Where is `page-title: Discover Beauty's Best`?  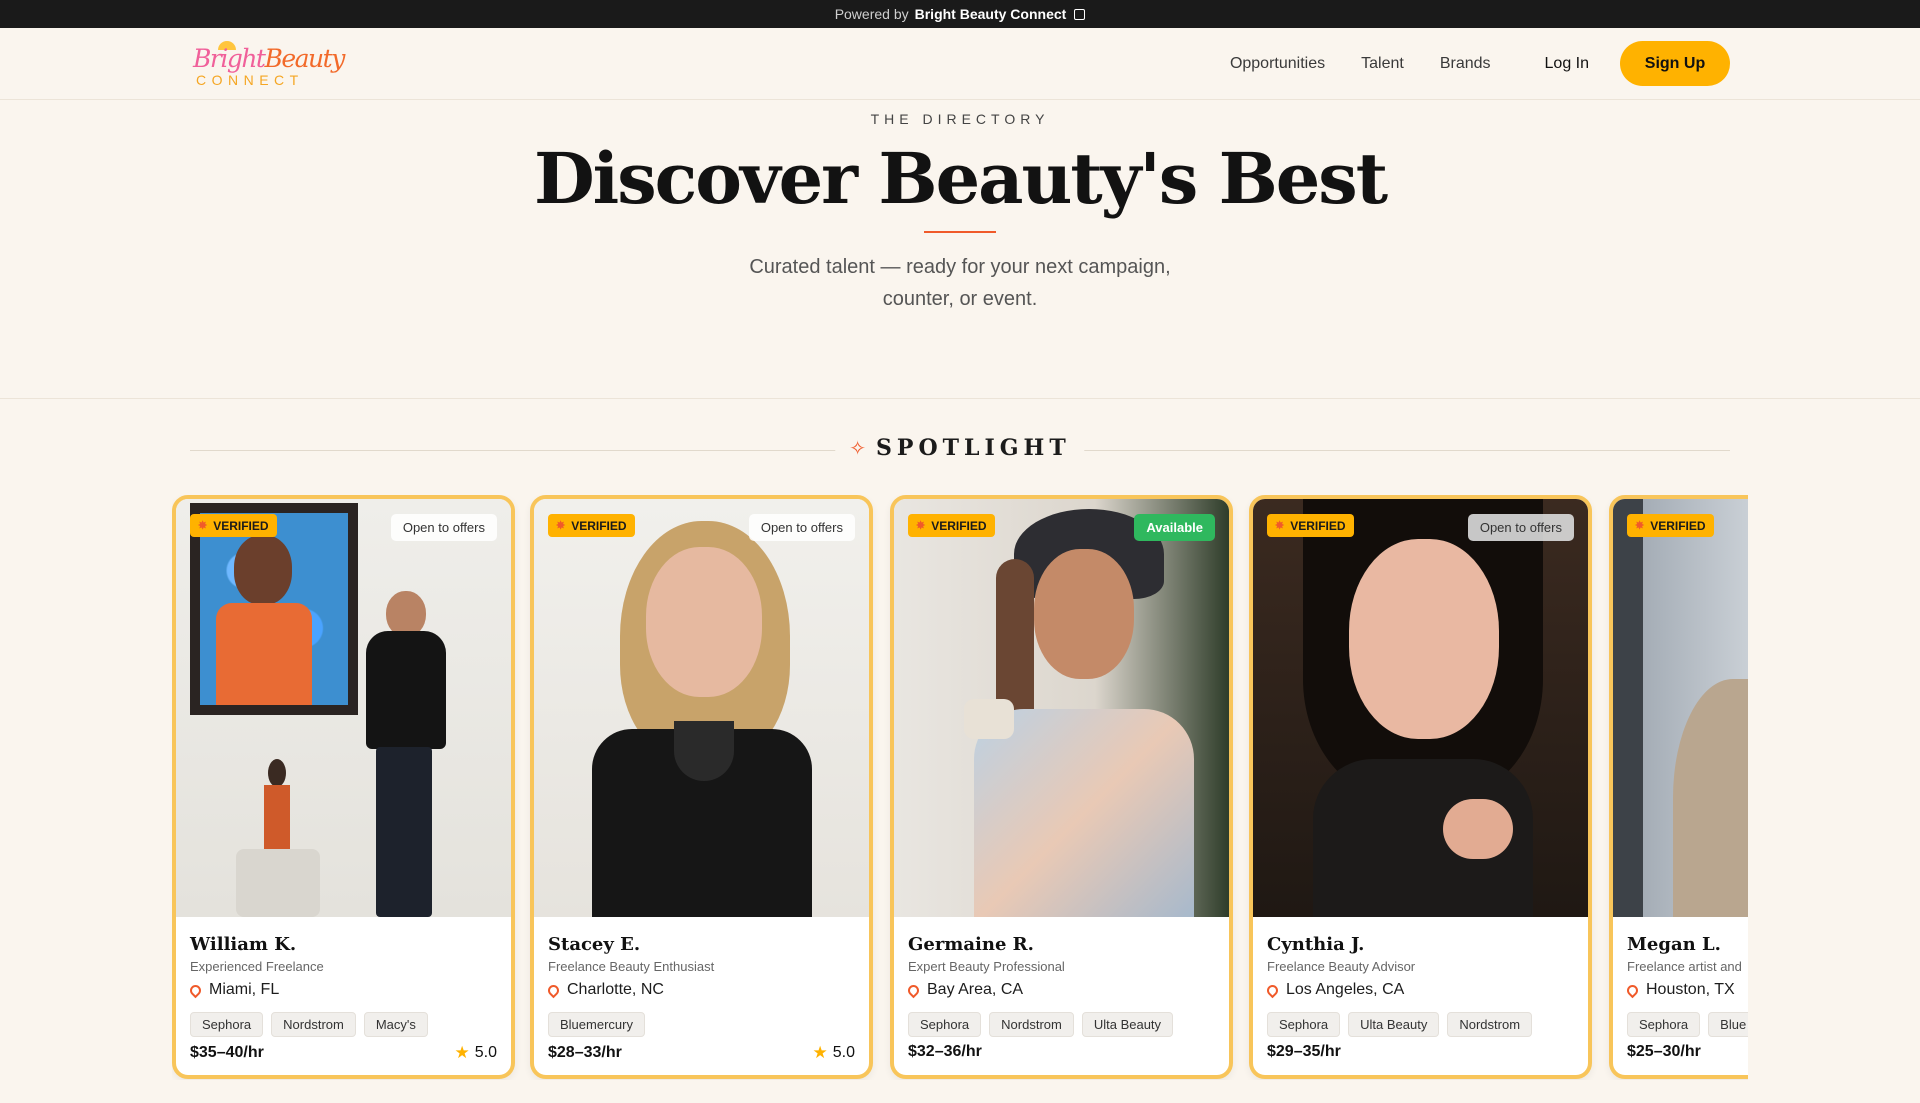
page-title: Discover Beauty's Best is located at coordinates (960, 178).